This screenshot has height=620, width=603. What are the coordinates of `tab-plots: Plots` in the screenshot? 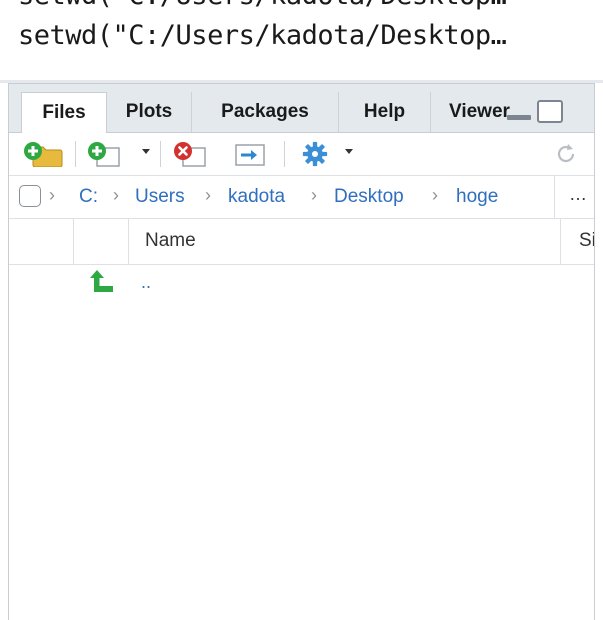 It's located at (149, 112).